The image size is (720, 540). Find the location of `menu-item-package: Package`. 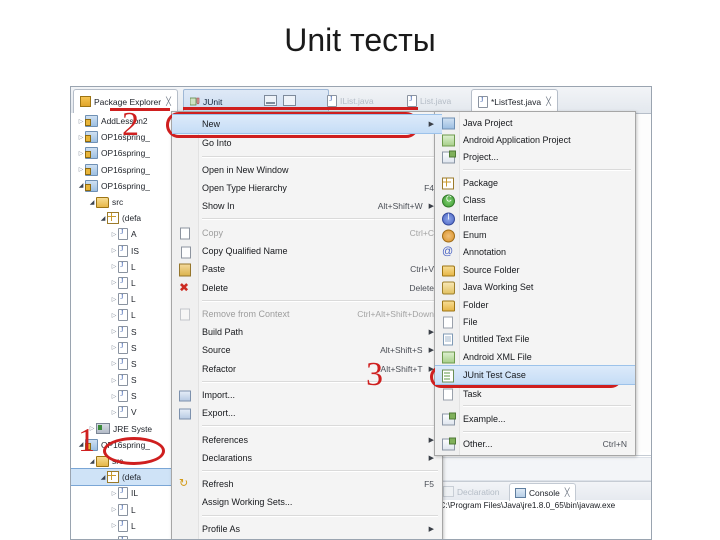

menu-item-package: Package is located at coordinates (535, 182).